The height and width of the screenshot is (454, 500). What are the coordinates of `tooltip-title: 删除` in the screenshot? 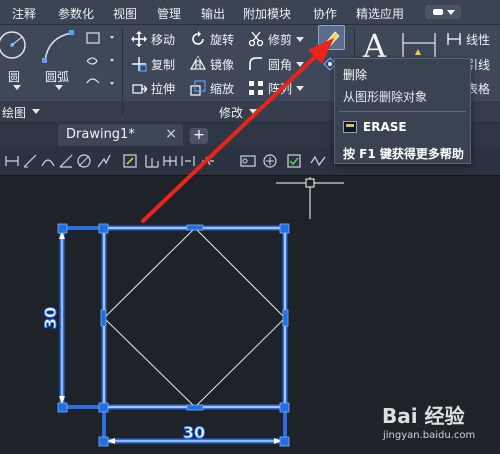 It's located at (355, 75).